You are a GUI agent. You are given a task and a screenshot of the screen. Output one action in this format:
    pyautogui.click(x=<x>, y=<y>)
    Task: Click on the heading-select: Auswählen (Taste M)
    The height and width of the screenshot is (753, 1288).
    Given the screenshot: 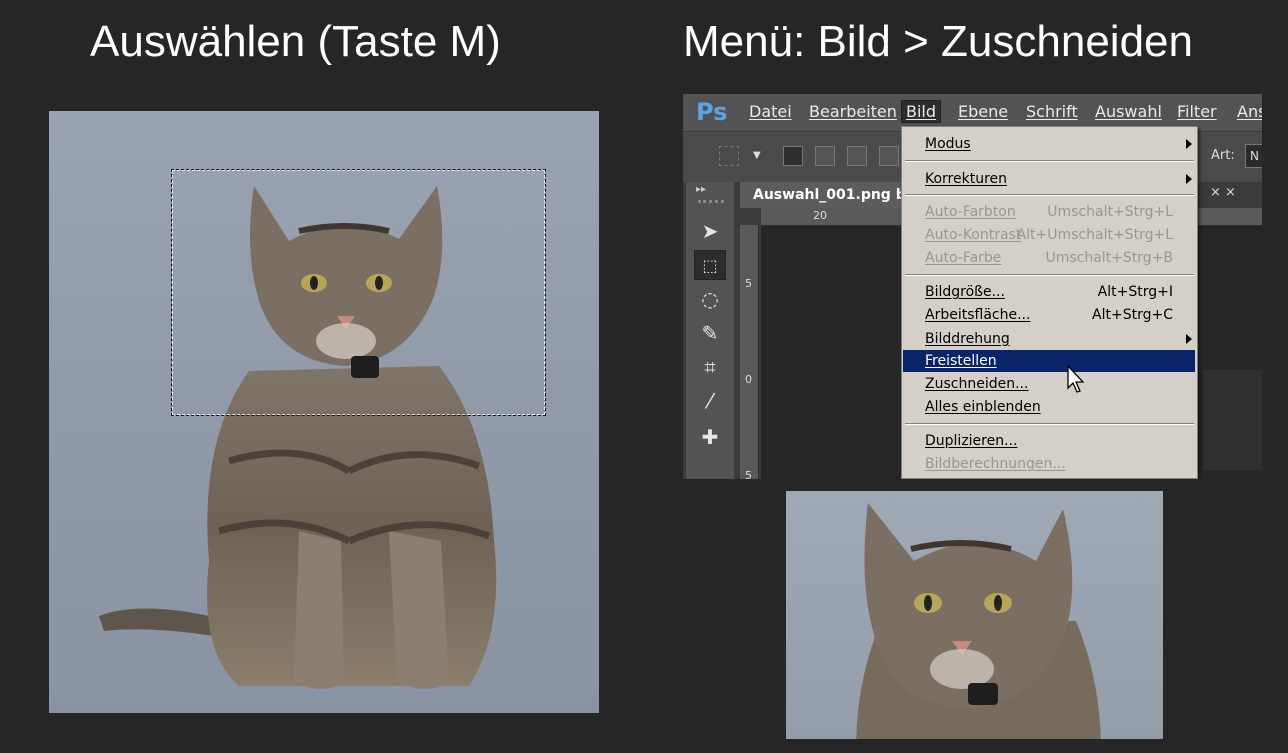 What is the action you would take?
    pyautogui.click(x=295, y=41)
    